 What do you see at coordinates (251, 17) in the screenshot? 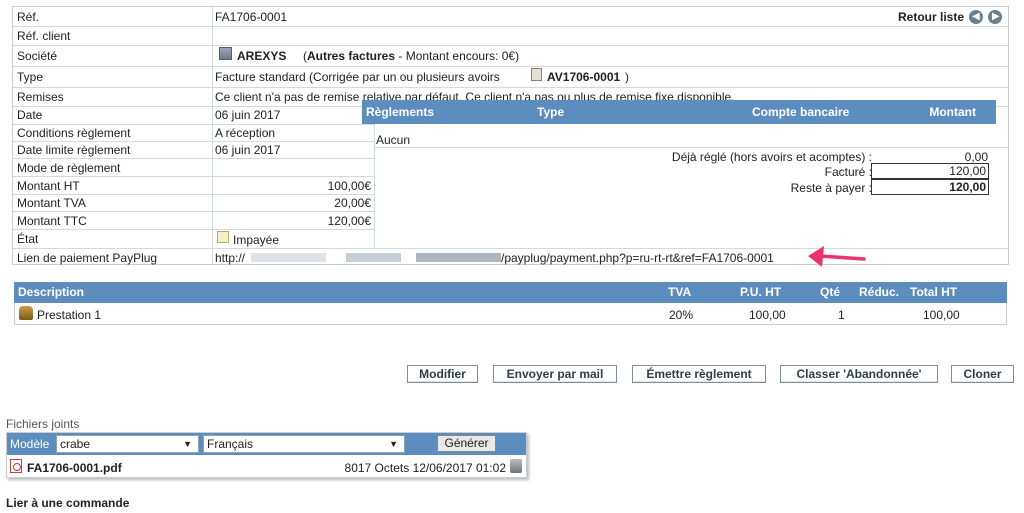
I see `ref-value: FA1706-0001` at bounding box center [251, 17].